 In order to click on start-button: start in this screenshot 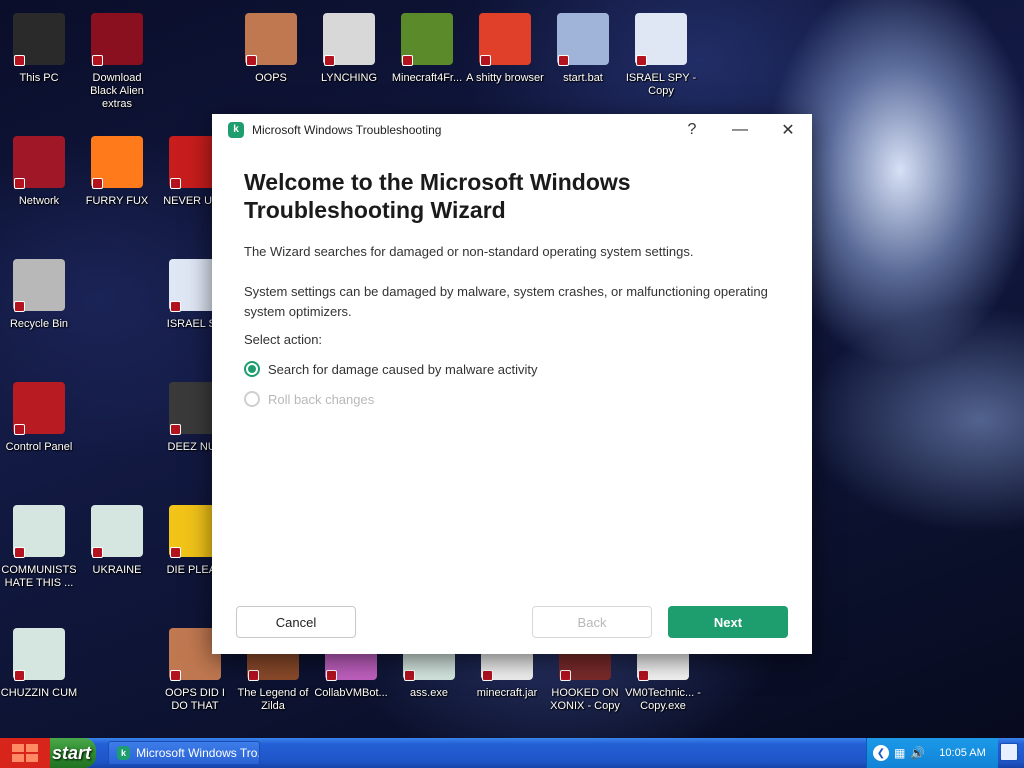, I will do `click(48, 753)`.